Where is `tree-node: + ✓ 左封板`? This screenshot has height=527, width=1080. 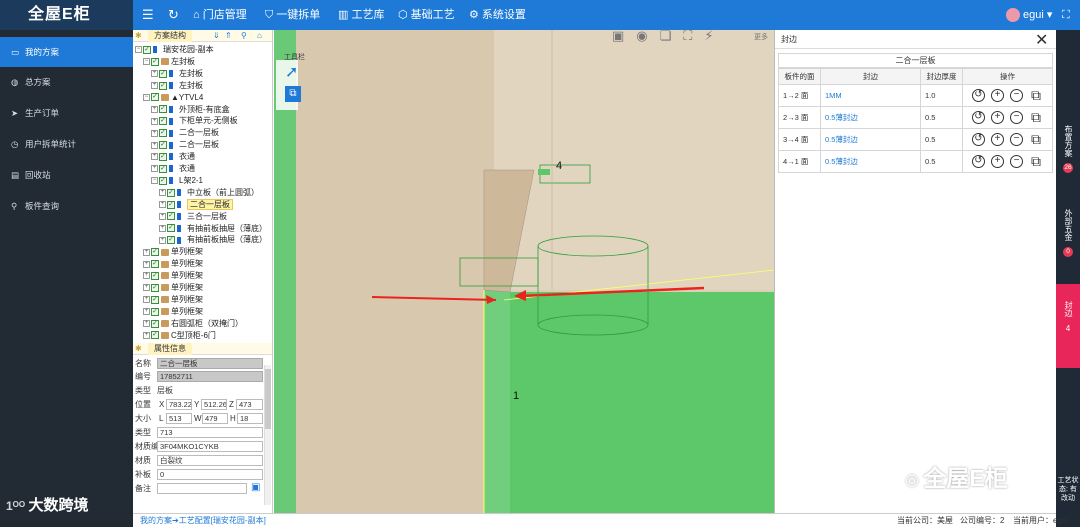
tree-node: + ✓ 左封板 is located at coordinates (177, 74).